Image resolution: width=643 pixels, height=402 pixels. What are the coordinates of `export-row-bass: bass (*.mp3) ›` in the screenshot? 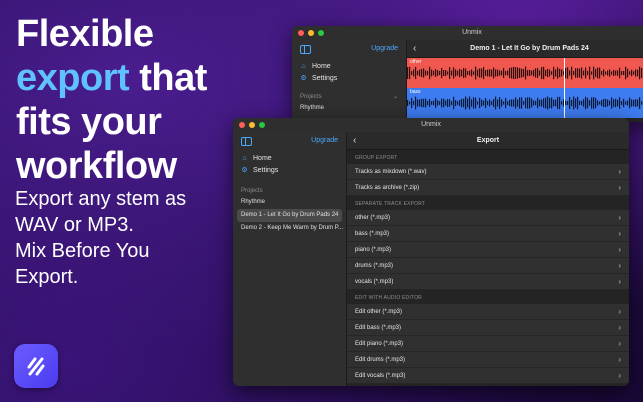 It's located at (488, 234).